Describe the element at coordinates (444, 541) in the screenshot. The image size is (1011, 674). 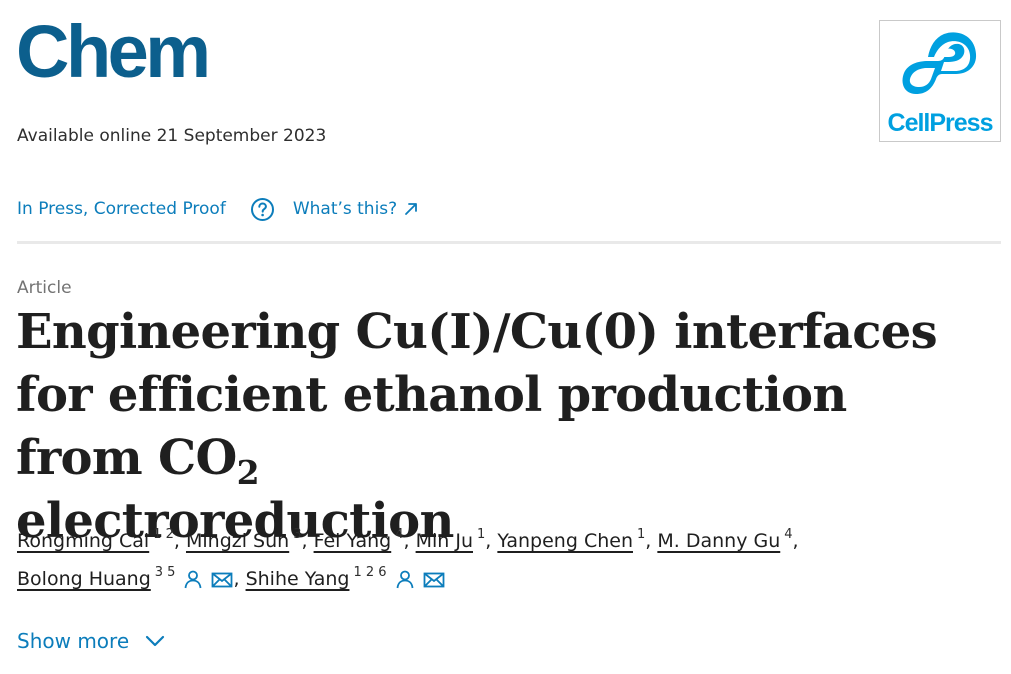
I see `author-name-link: Min Ju` at that location.